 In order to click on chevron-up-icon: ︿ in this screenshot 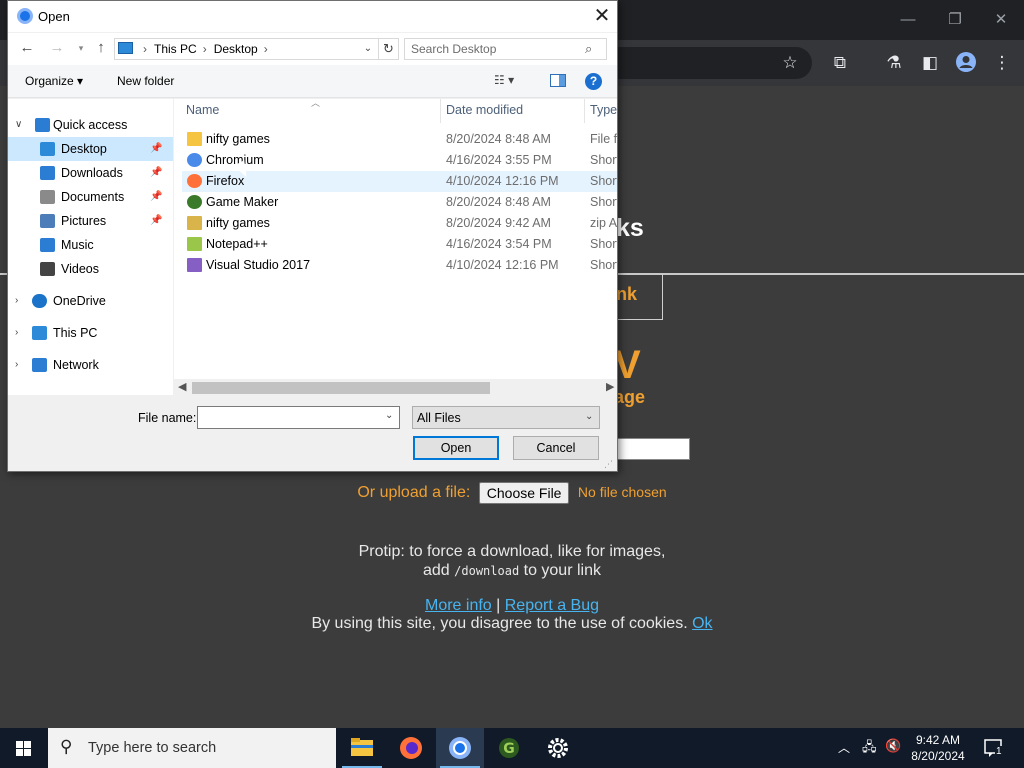, I will do `click(844, 753)`.